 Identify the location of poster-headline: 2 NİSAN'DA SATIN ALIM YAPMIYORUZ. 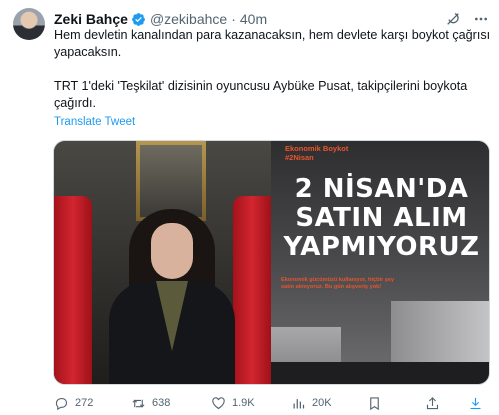
(381, 218).